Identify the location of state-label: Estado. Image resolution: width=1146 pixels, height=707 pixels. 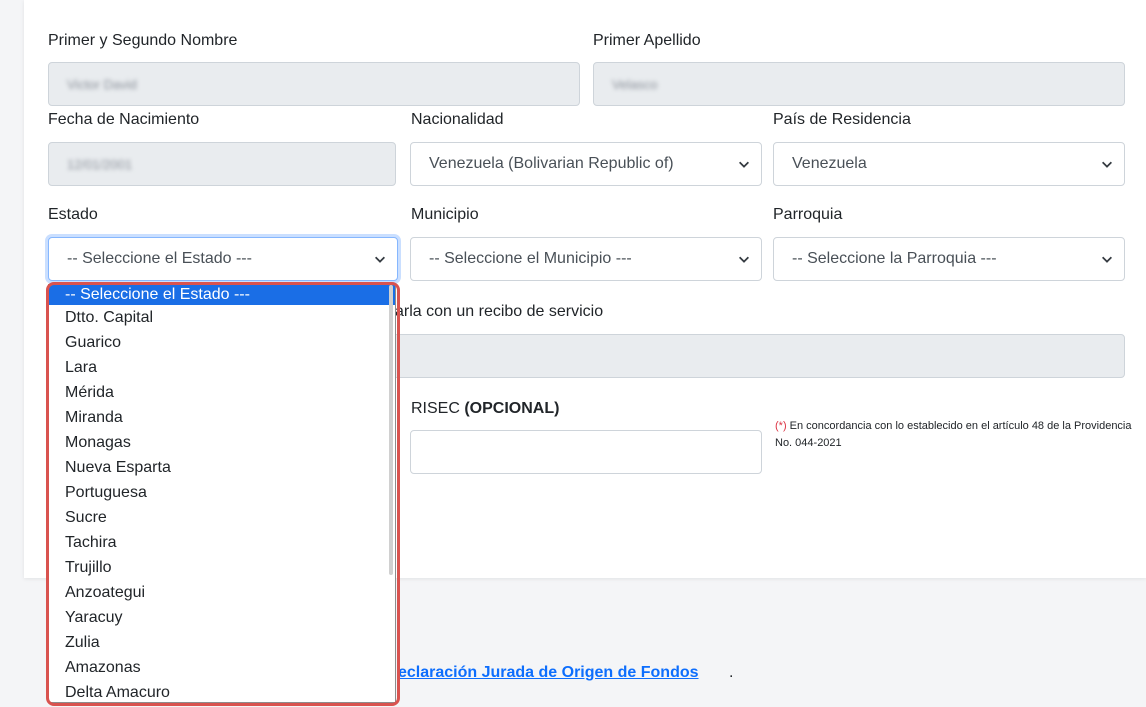
(73, 214).